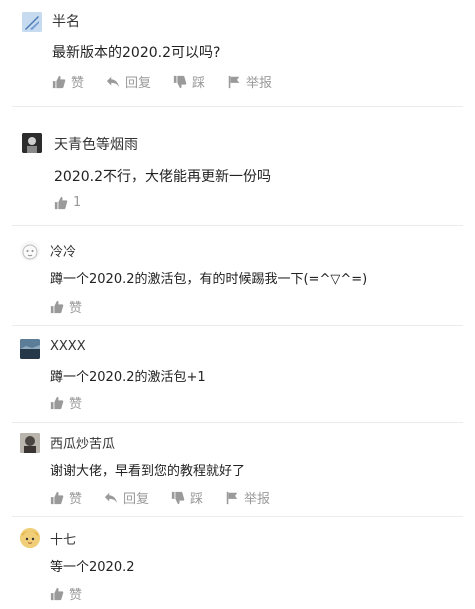 This screenshot has height=609, width=475. Describe the element at coordinates (148, 471) in the screenshot. I see `comment-text: 谢谢大佬，早看到您的教程就好了` at that location.